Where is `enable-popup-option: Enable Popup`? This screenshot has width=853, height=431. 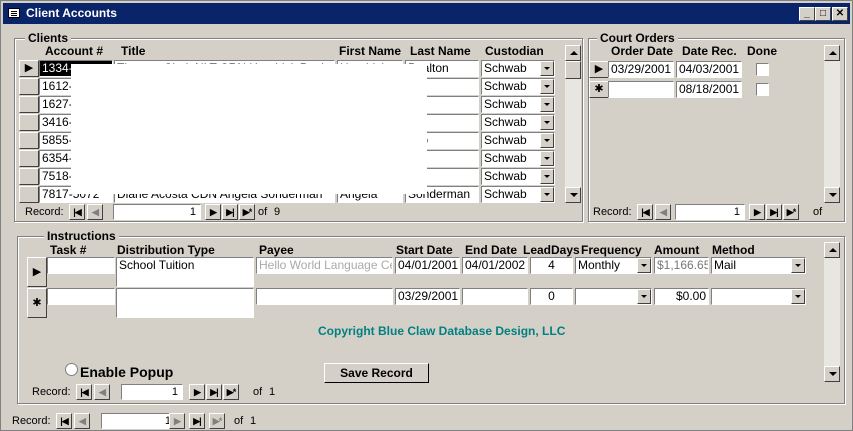
enable-popup-option: Enable Popup is located at coordinates (119, 371).